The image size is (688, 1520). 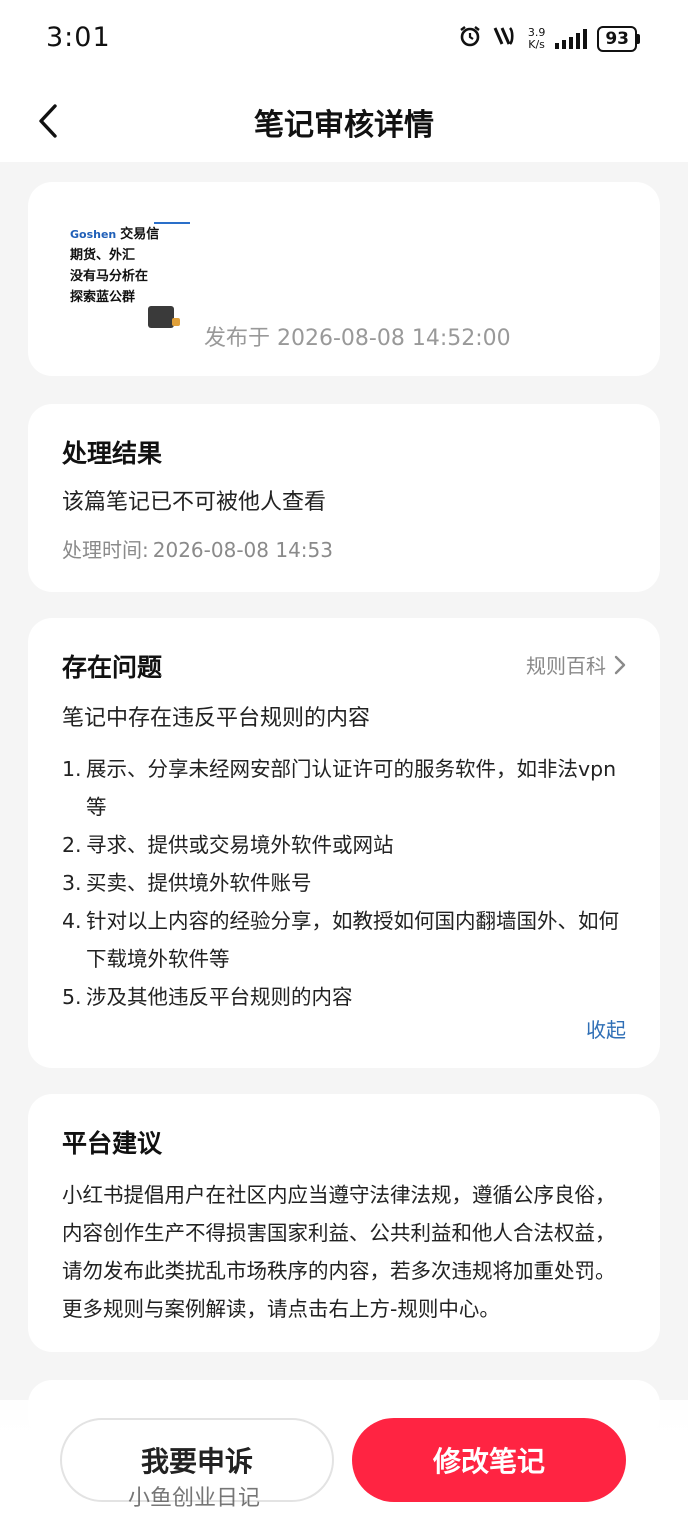 I want to click on rules-wiki-link: 规则百科, so click(x=576, y=664).